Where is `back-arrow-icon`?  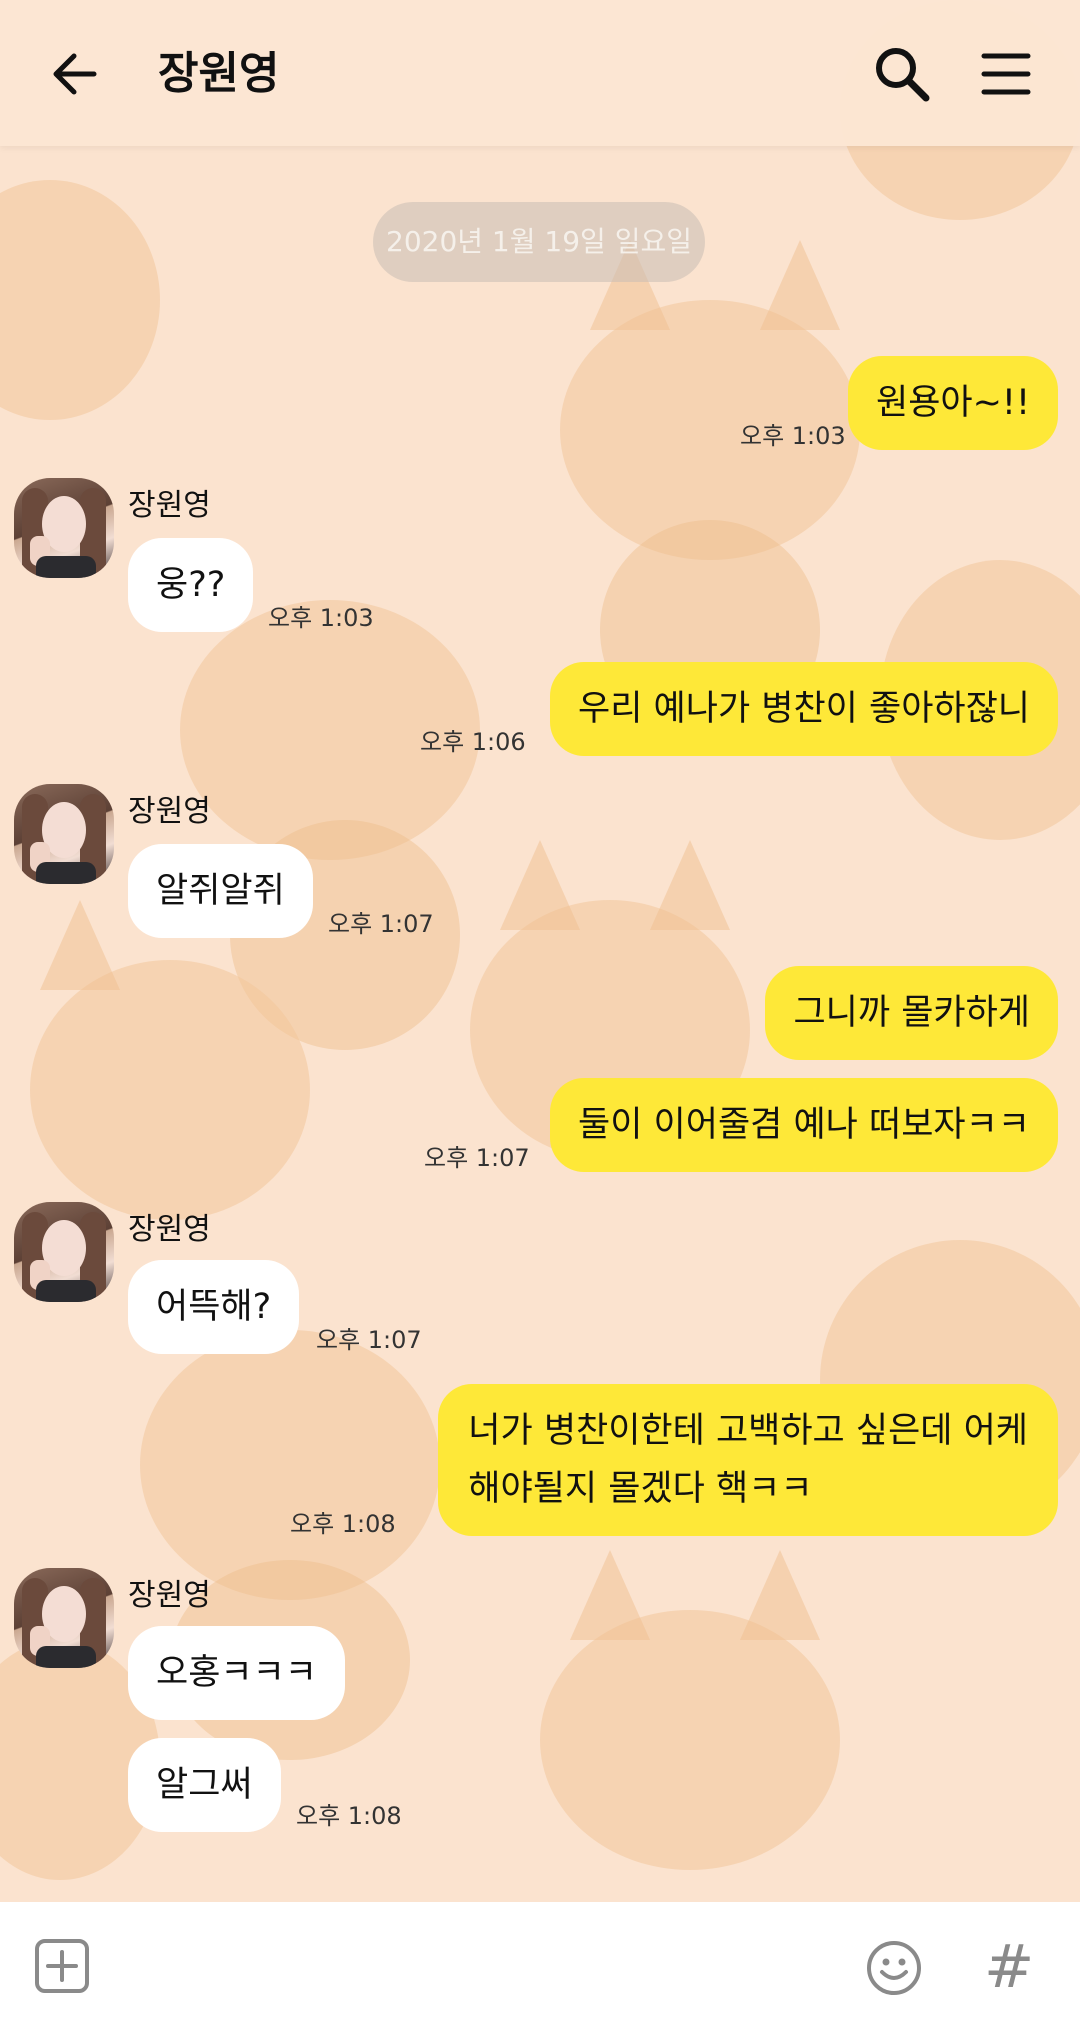
back-arrow-icon is located at coordinates (78, 74).